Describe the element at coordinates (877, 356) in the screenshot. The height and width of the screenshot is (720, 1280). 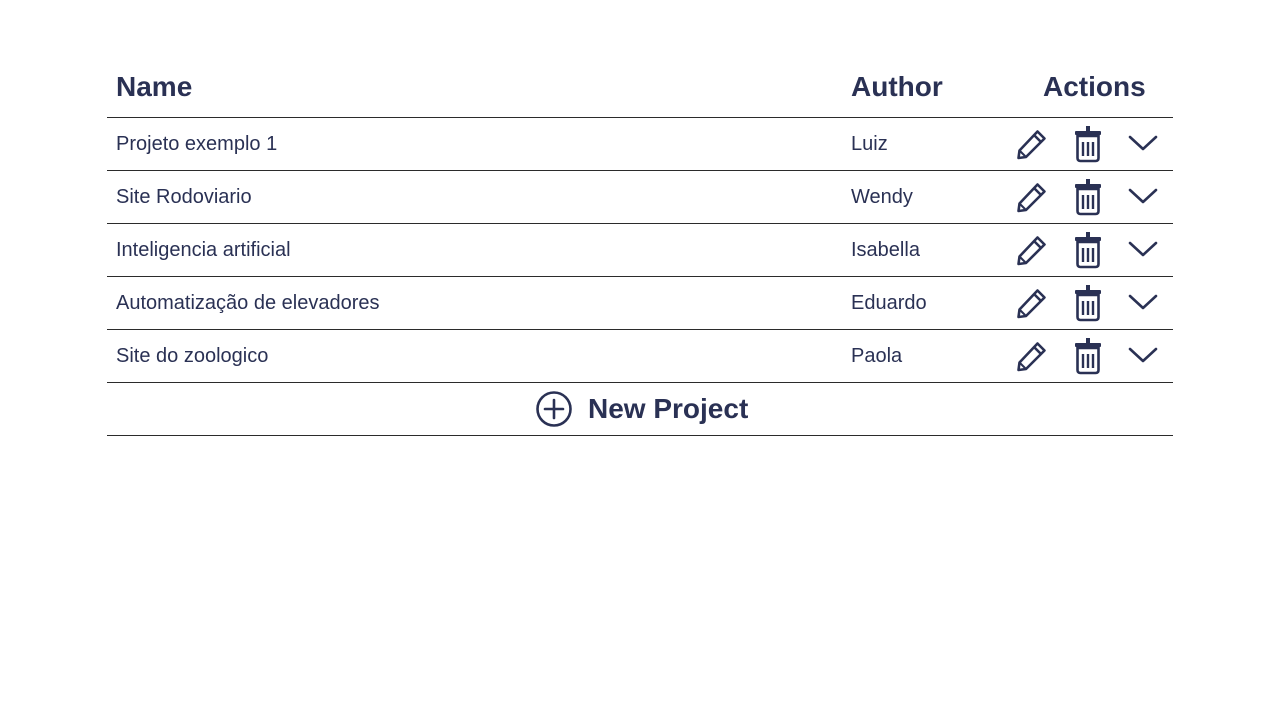
I see `project-author: Paola` at that location.